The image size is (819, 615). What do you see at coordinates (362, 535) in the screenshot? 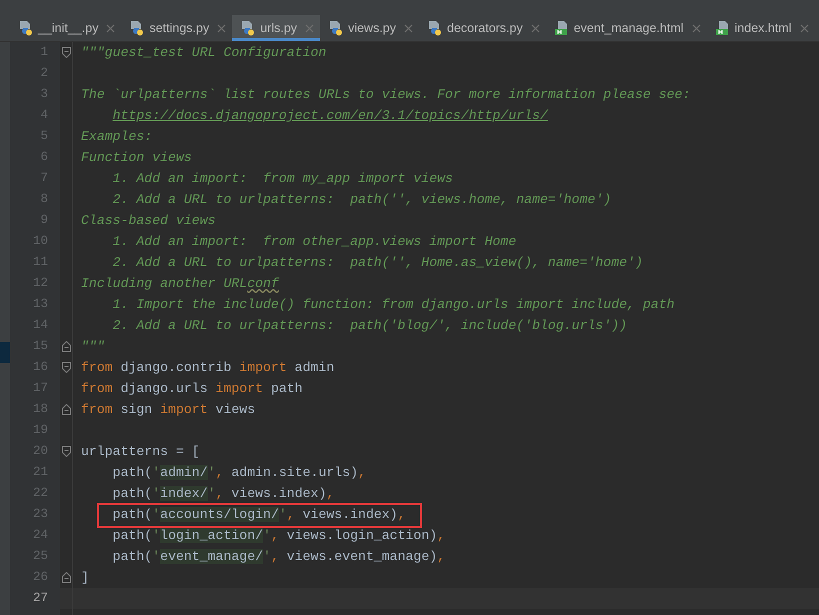
I see `code-text: views.login_action)` at bounding box center [362, 535].